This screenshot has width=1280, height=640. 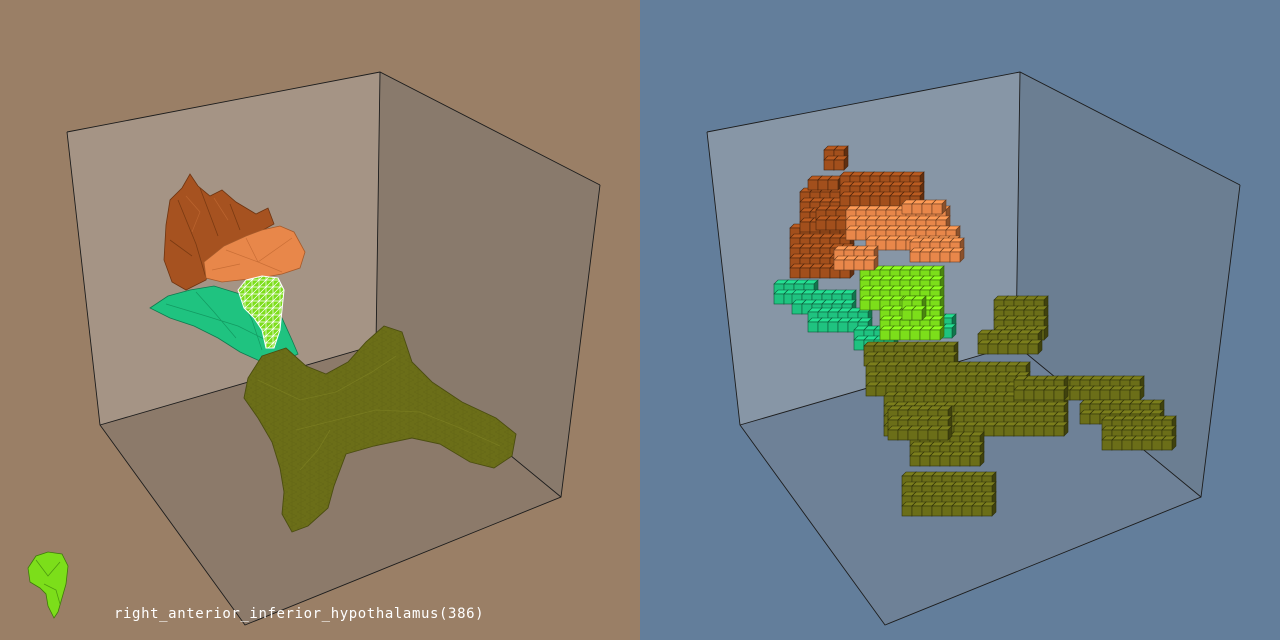 I want to click on brown-voxel, so click(x=841, y=163).